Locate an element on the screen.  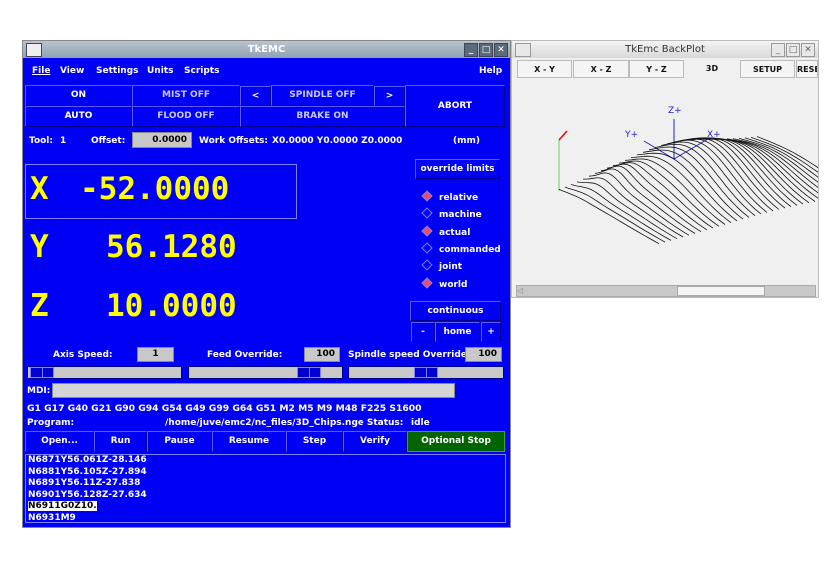
program-line: N6881Y56.105Z-27.894 is located at coordinates (87, 471).